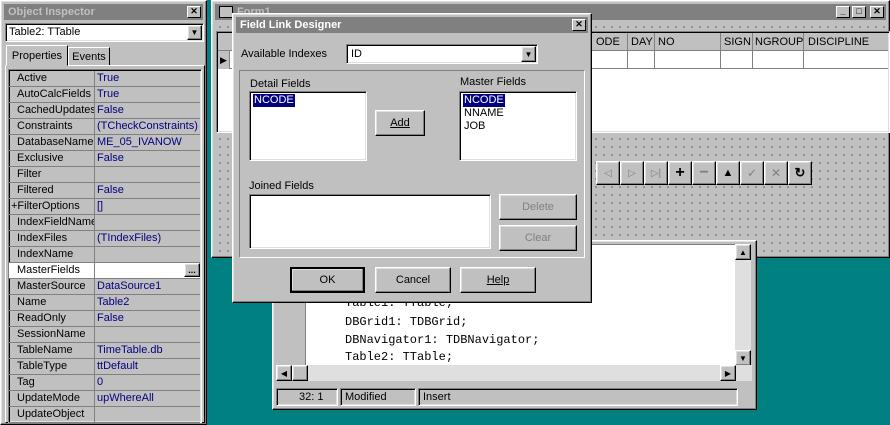 Image resolution: width=890 pixels, height=425 pixels. What do you see at coordinates (704, 173) in the screenshot?
I see `delete-record-icon: −` at bounding box center [704, 173].